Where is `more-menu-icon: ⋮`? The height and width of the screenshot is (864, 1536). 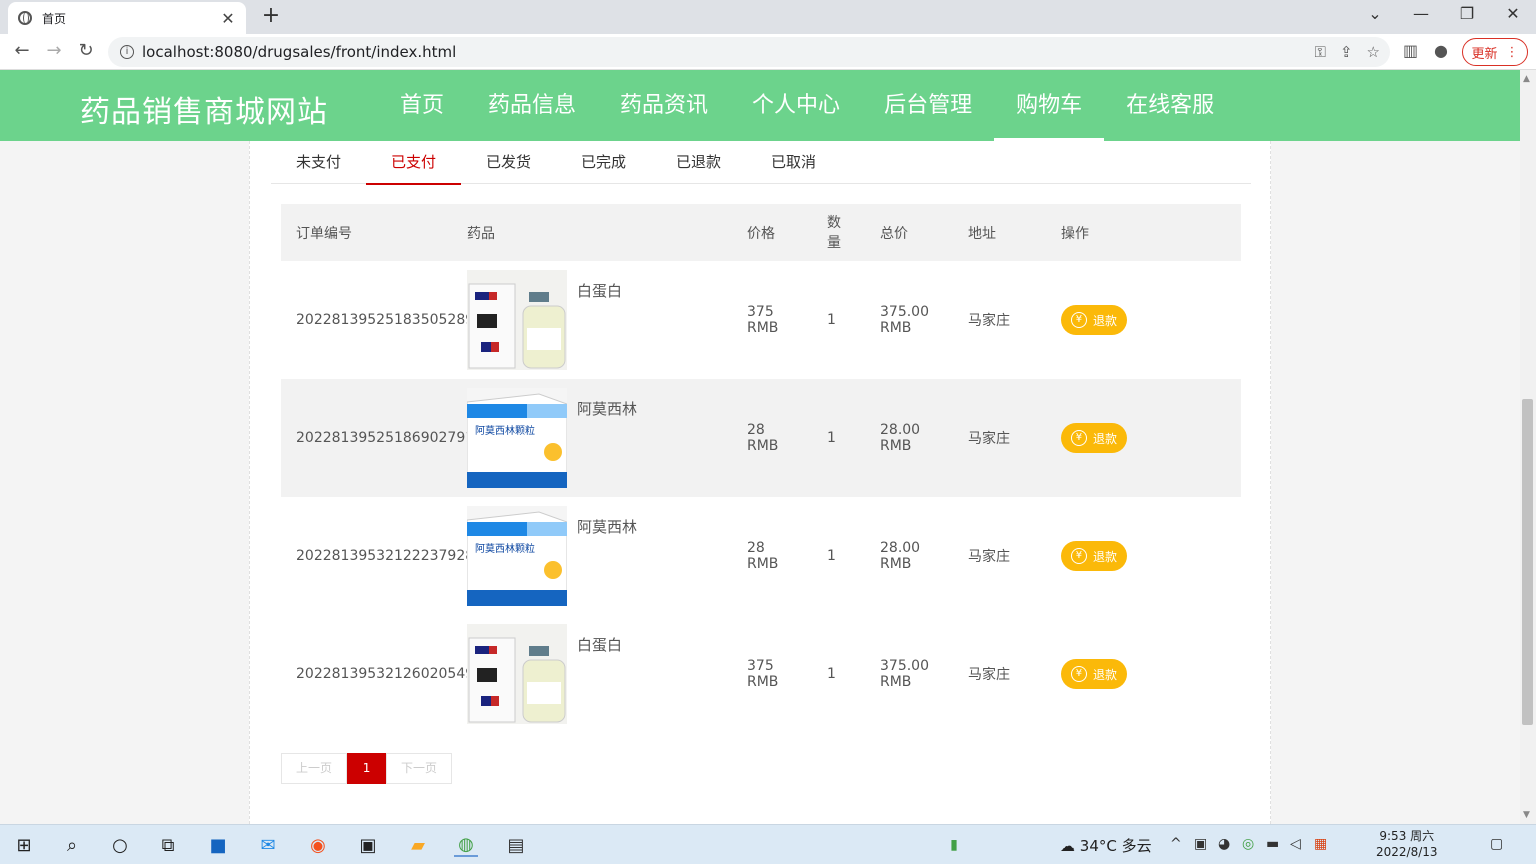 more-menu-icon: ⋮ is located at coordinates (1512, 52).